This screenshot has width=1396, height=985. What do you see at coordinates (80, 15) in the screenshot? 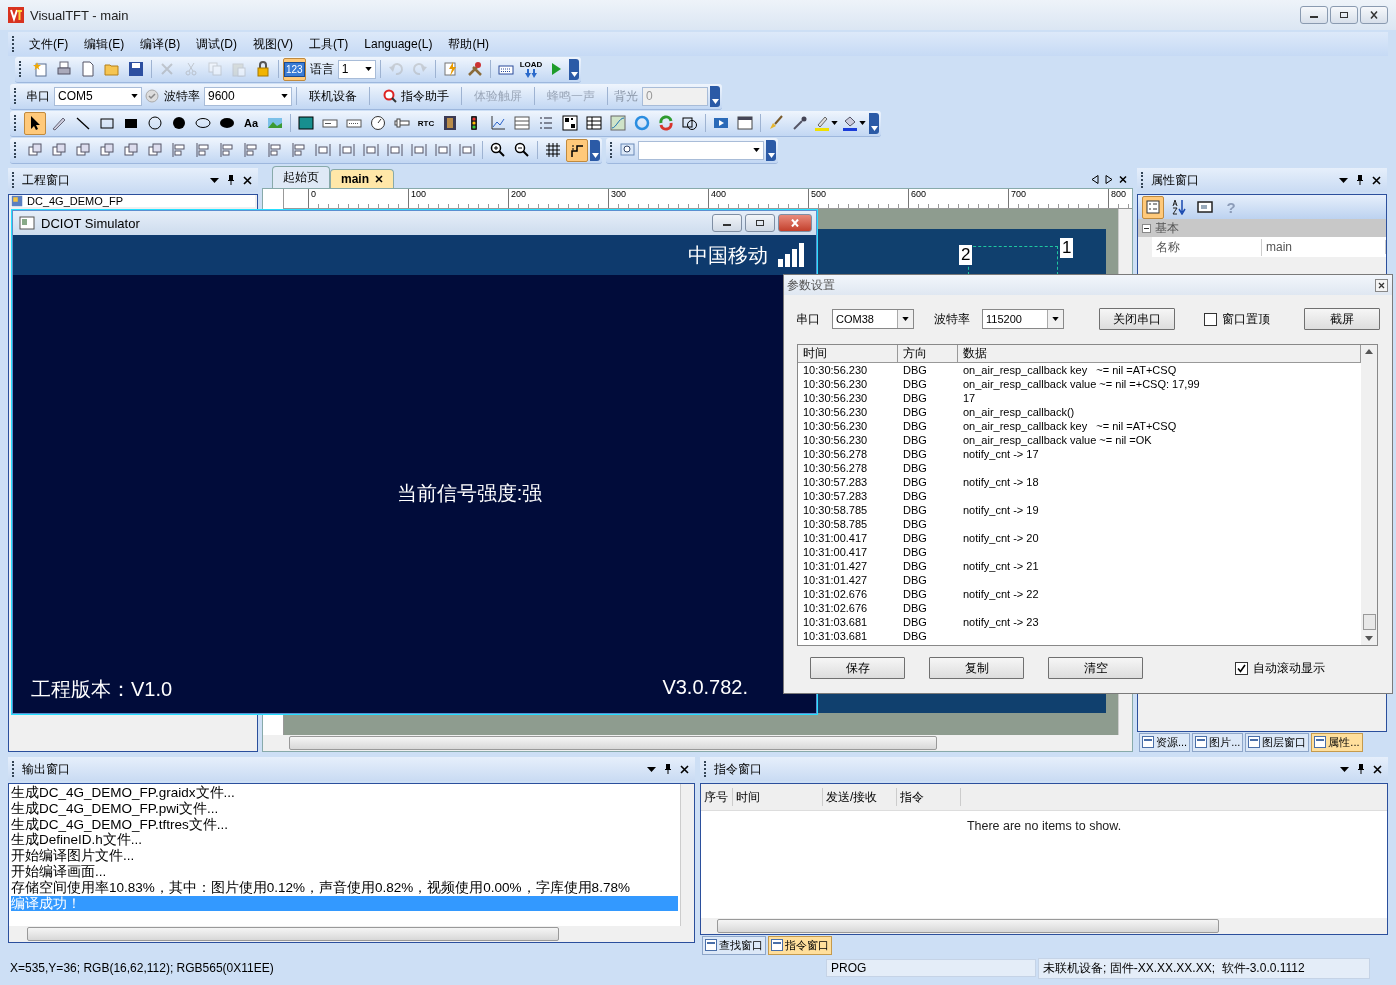
I see `window-title: VisualTFT - main` at bounding box center [80, 15].